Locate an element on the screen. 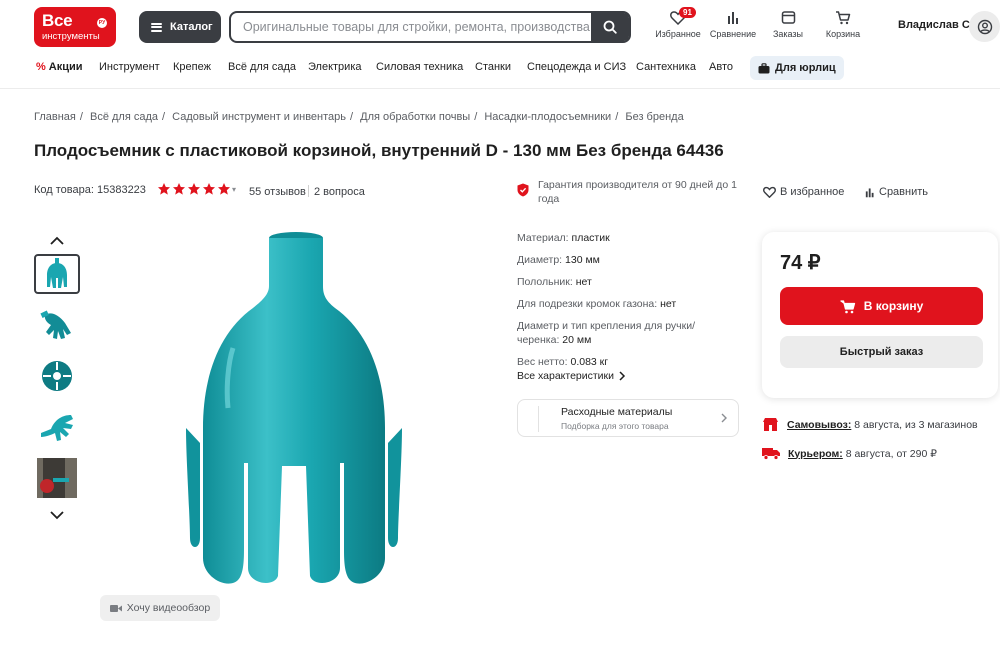  fruit-picker-image is located at coordinates (294, 408).